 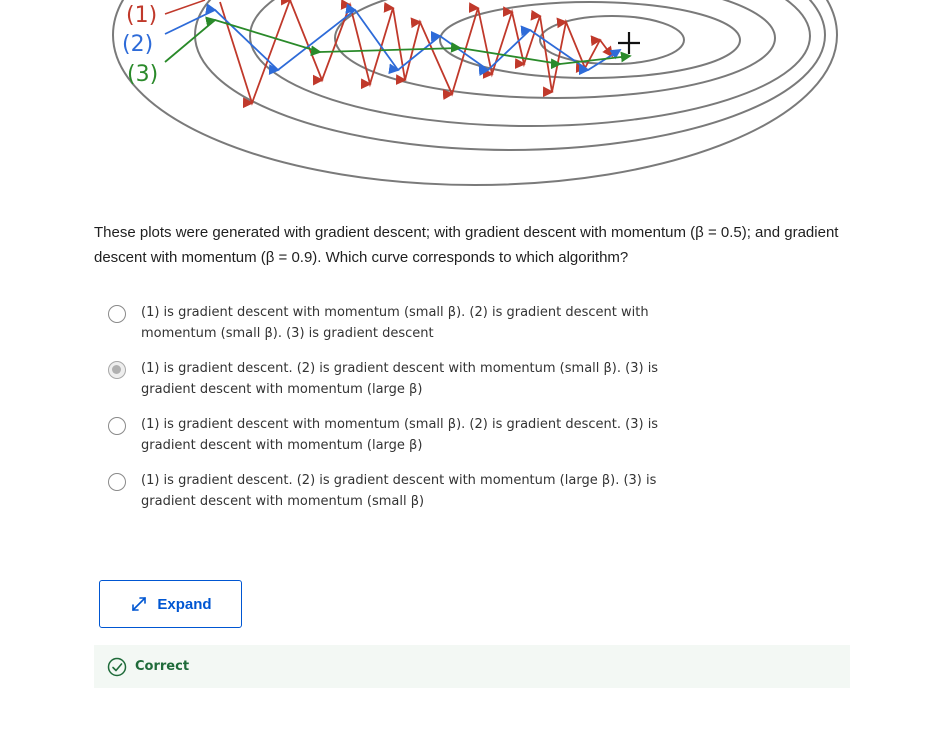 I want to click on path-1-gradient-descent, so click(x=416, y=54).